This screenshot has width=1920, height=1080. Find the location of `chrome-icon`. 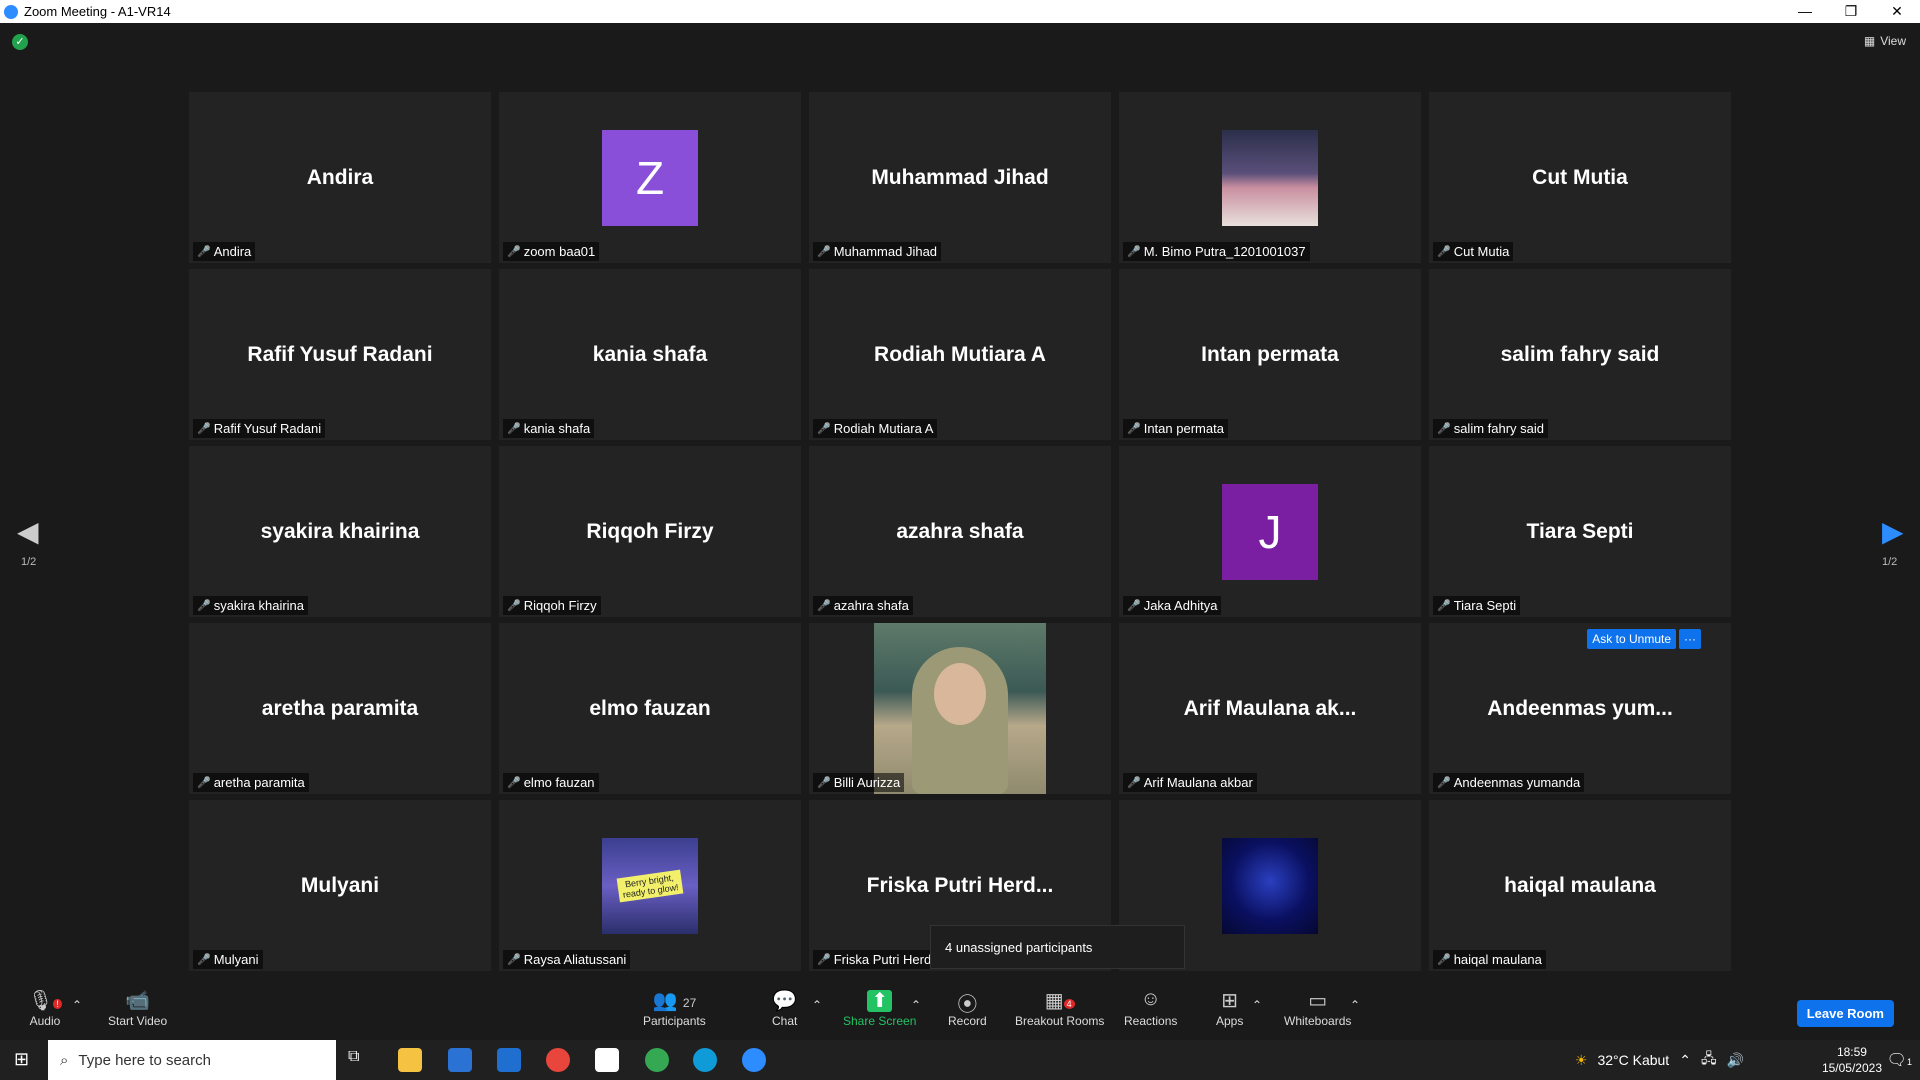

chrome-icon is located at coordinates (558, 1060).